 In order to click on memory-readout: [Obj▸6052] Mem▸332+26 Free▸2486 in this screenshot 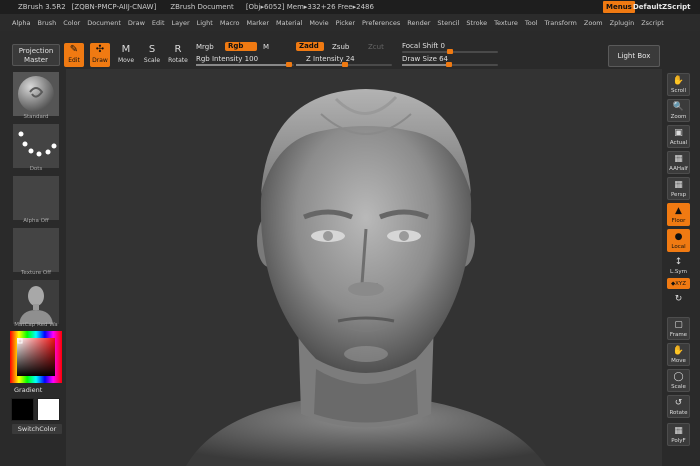, I will do `click(309, 7)`.